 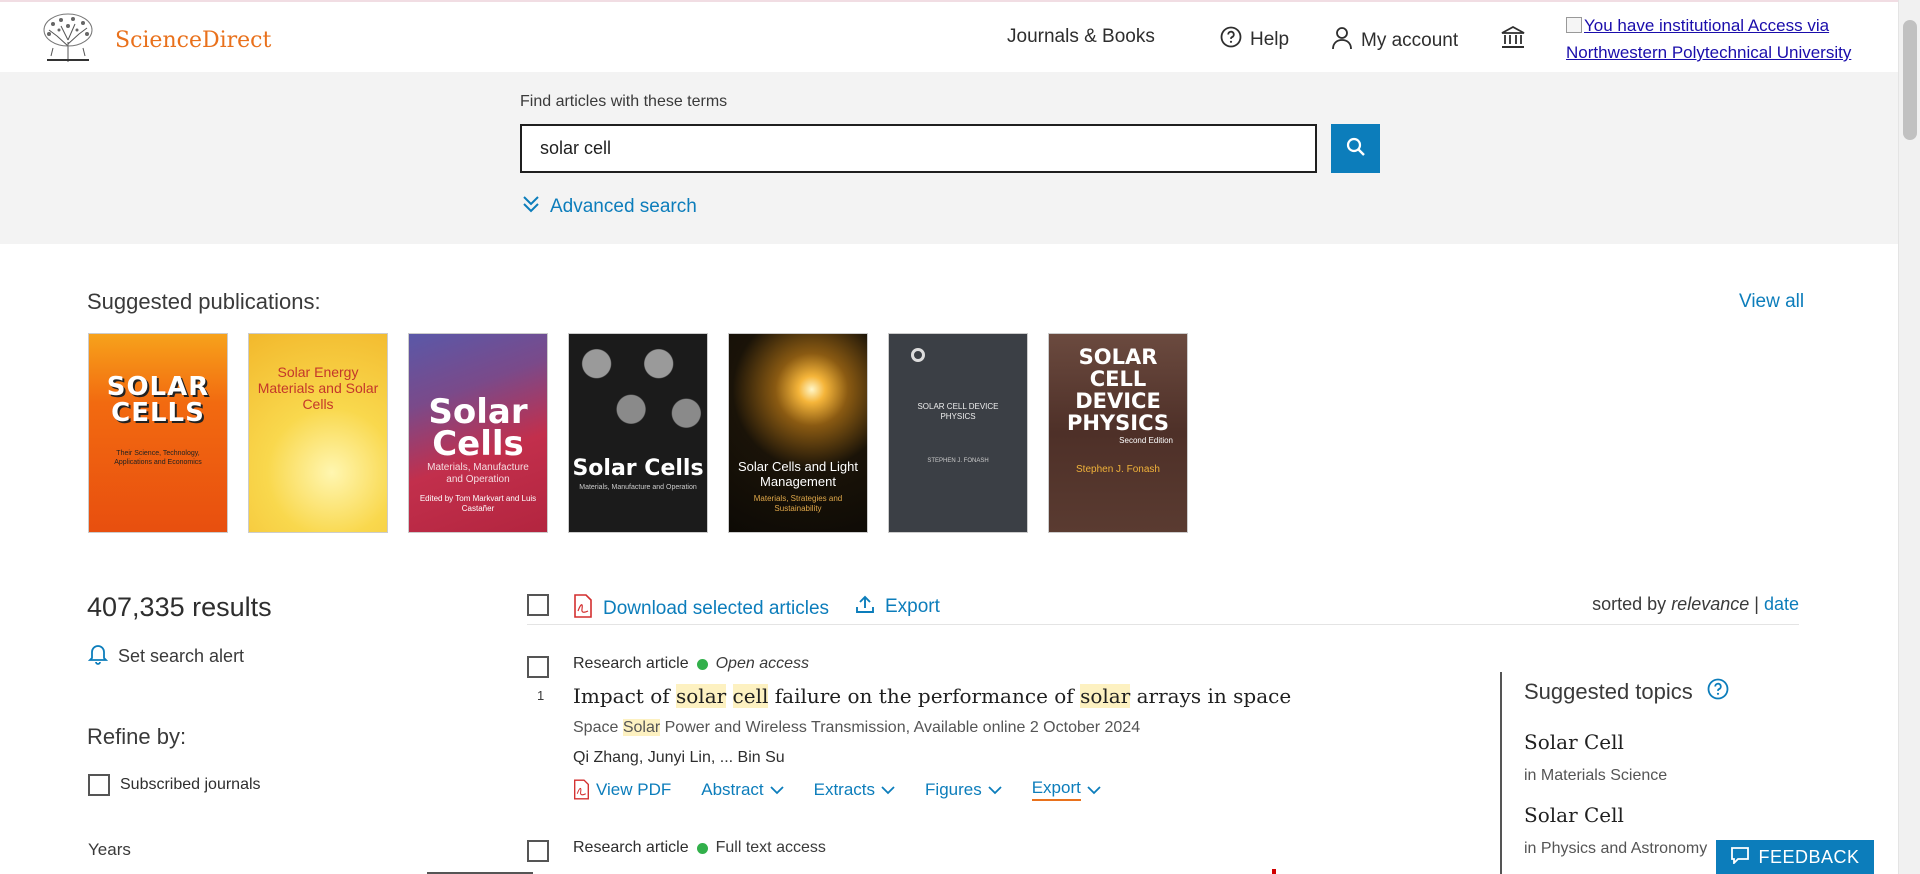 I want to click on view-pdf-button: View PDF, so click(x=622, y=789).